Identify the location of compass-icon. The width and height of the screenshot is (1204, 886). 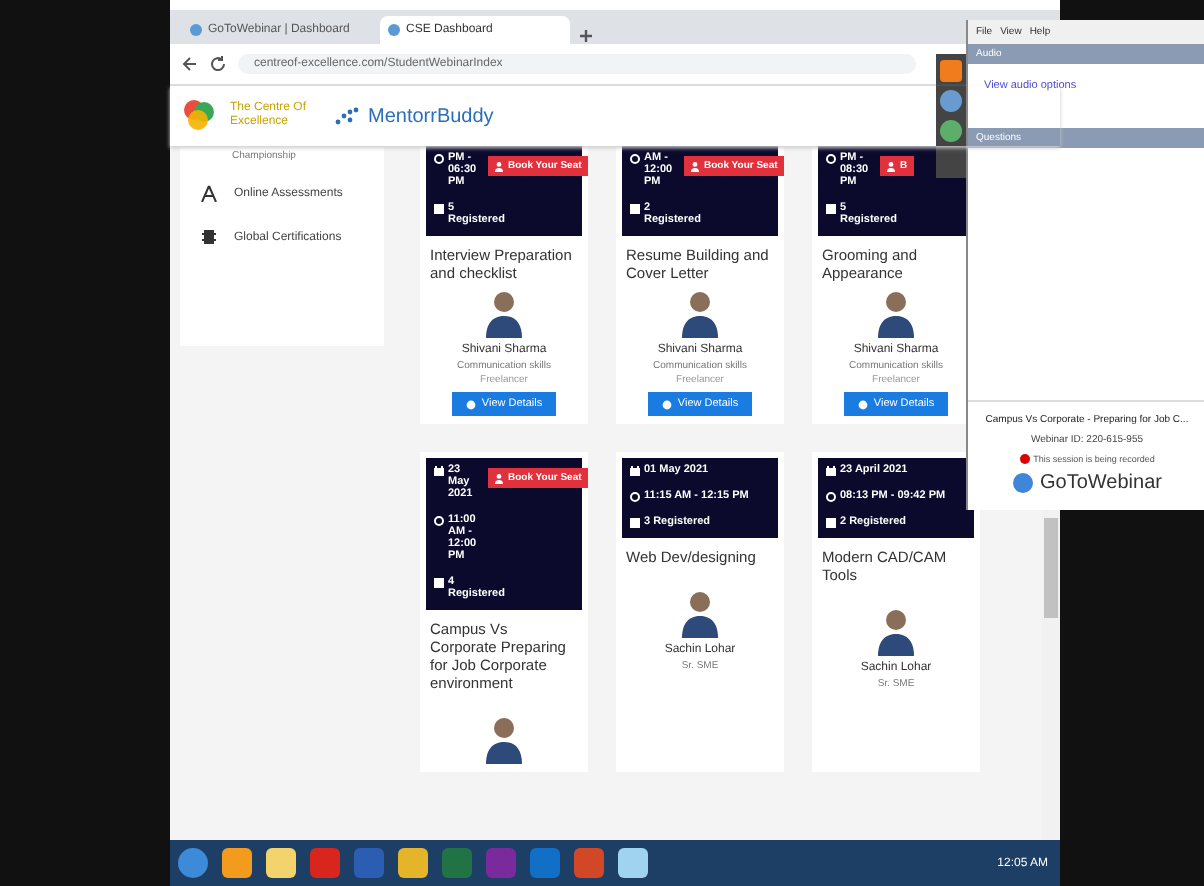
(209, 193).